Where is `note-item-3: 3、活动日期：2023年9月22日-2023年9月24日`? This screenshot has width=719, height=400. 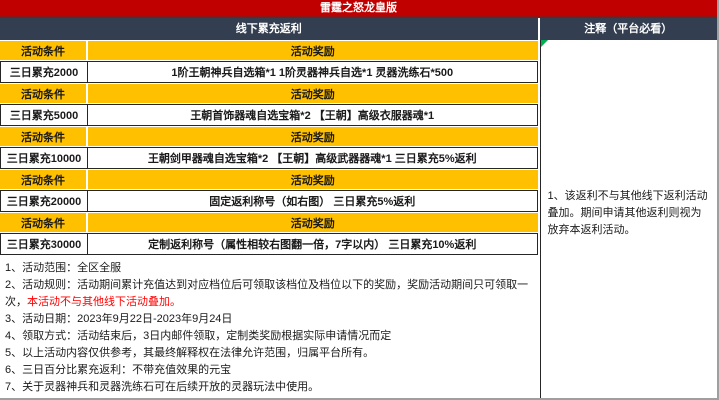 note-item-3: 3、活动日期：2023年9月22日-2023年9月24日 is located at coordinates (119, 319).